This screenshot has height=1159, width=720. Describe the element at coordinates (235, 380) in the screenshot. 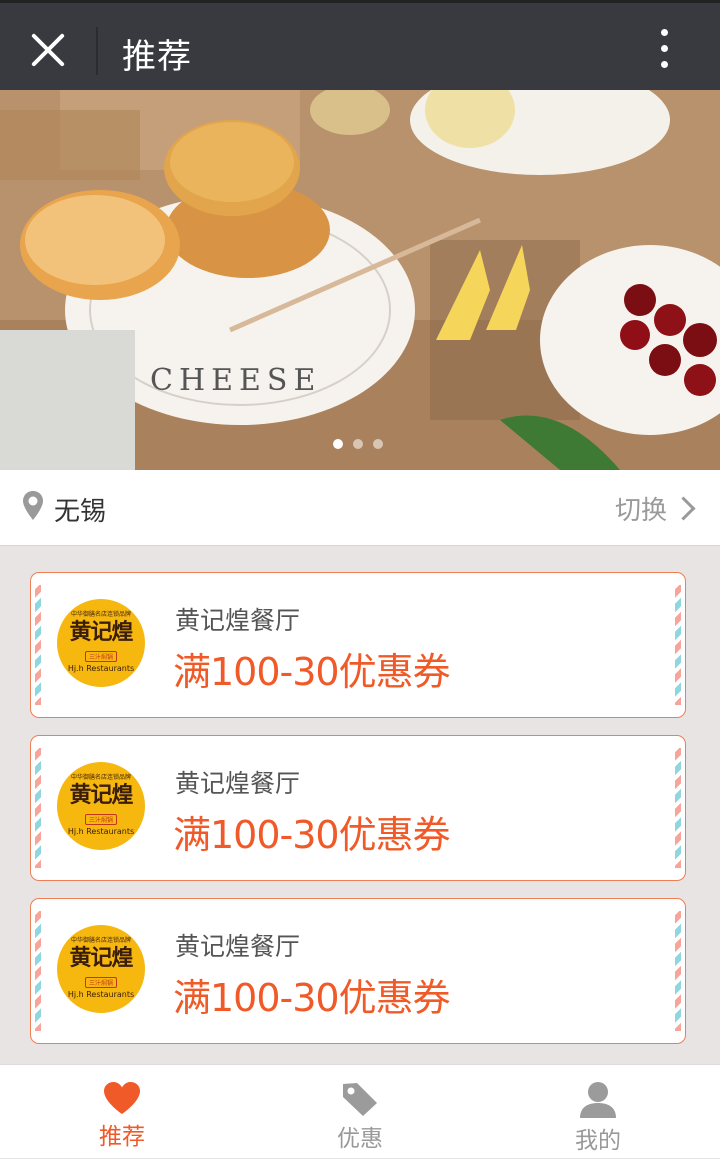

I see `svg-text: CHEESE` at that location.